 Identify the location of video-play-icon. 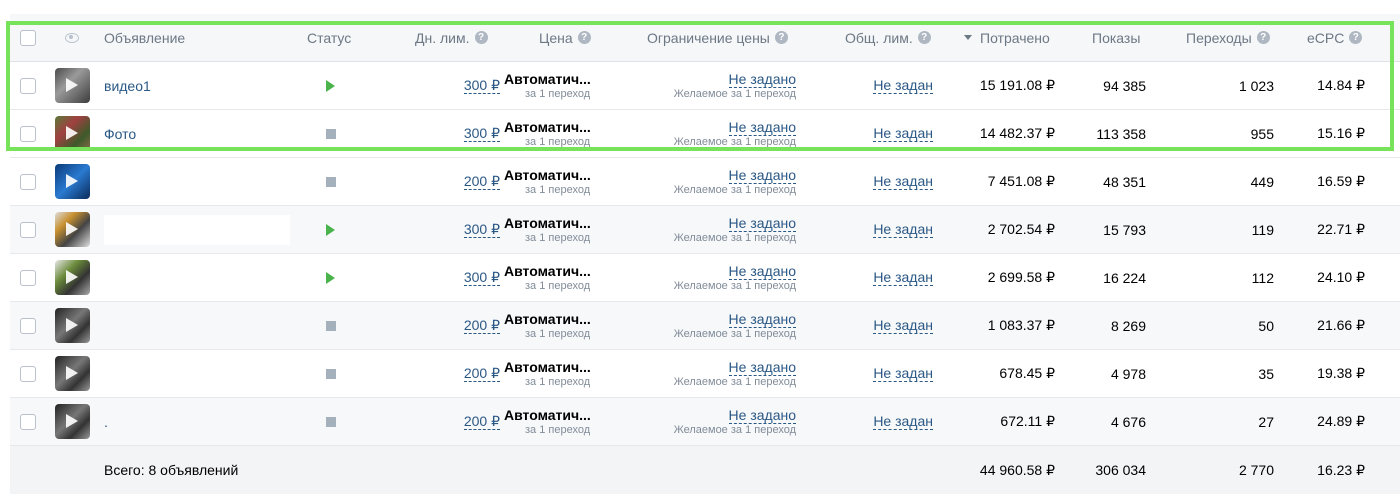
(72, 325).